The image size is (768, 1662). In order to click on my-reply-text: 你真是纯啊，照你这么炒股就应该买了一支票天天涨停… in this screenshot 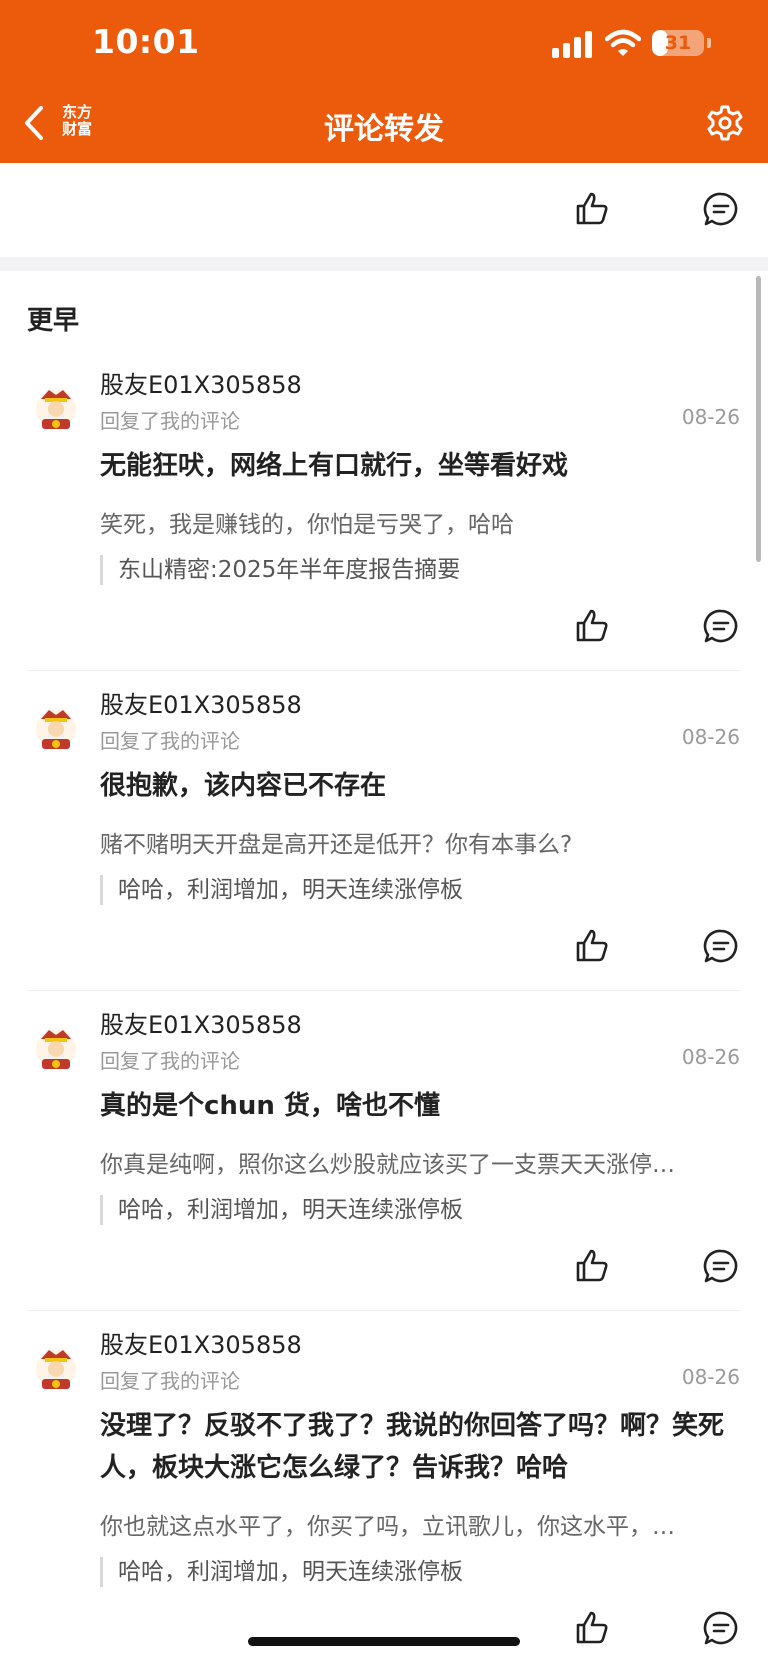, I will do `click(415, 1162)`.